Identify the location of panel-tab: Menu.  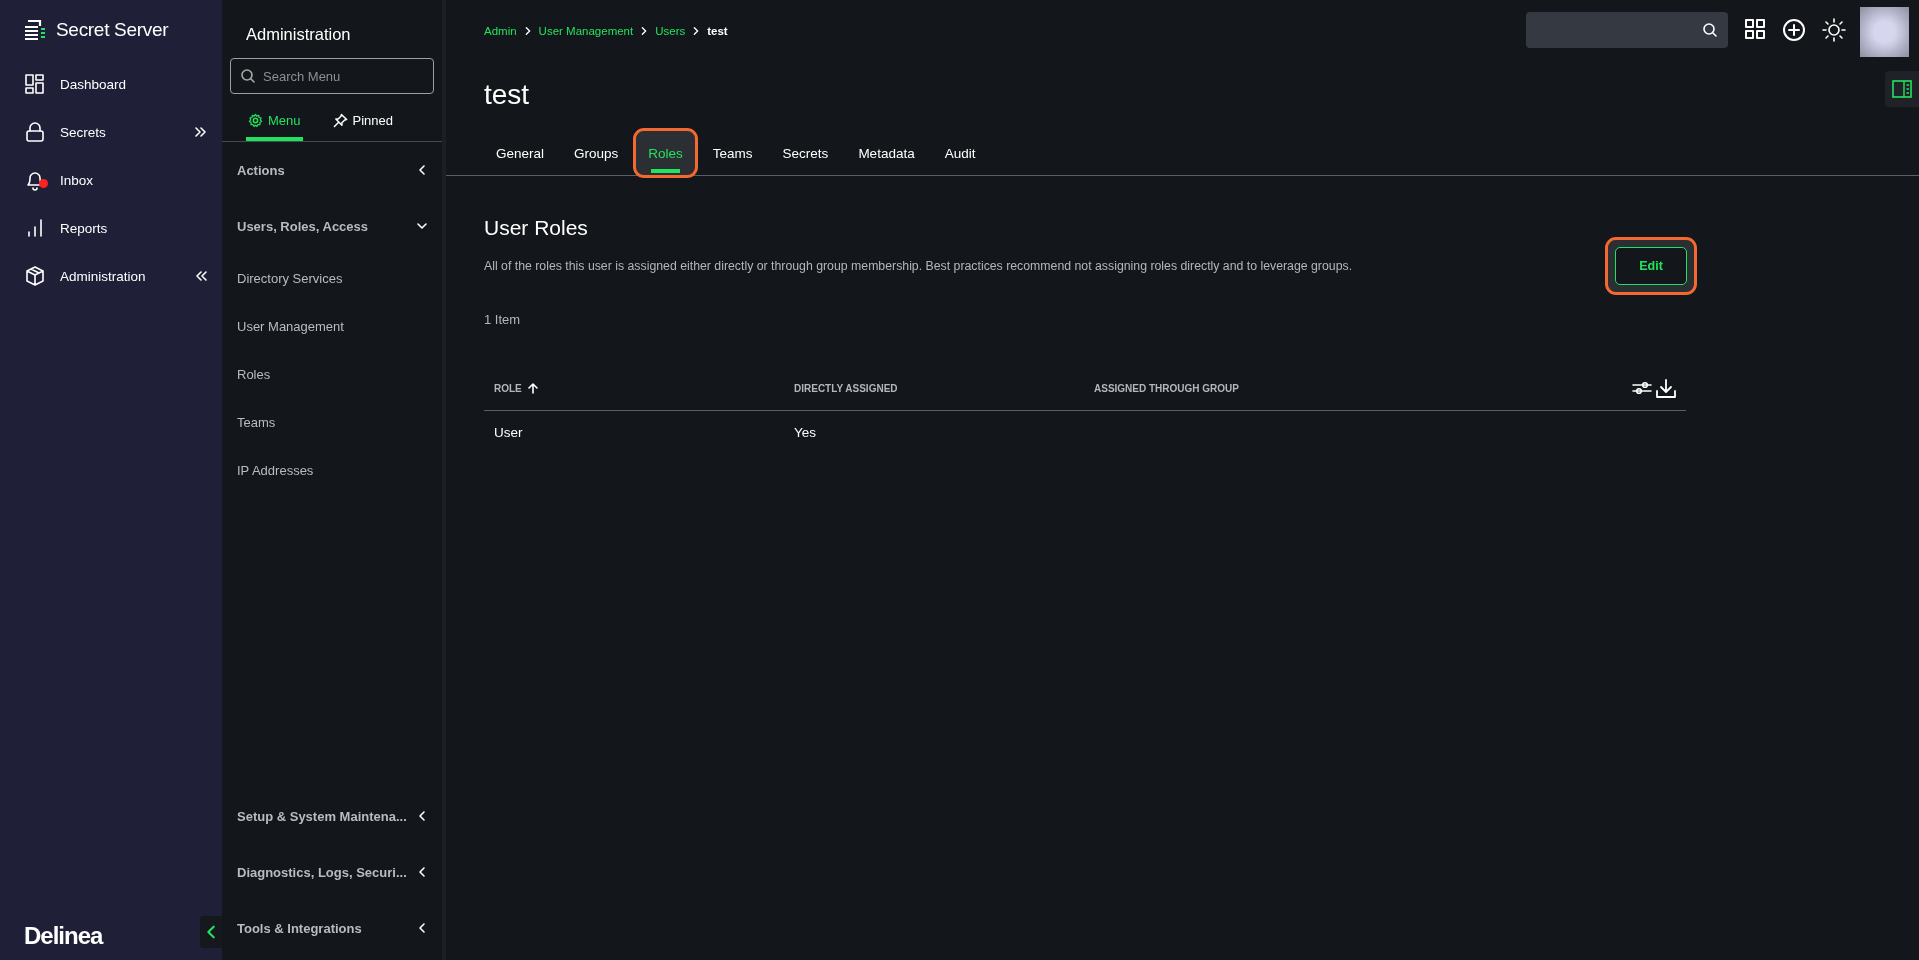
(274, 122).